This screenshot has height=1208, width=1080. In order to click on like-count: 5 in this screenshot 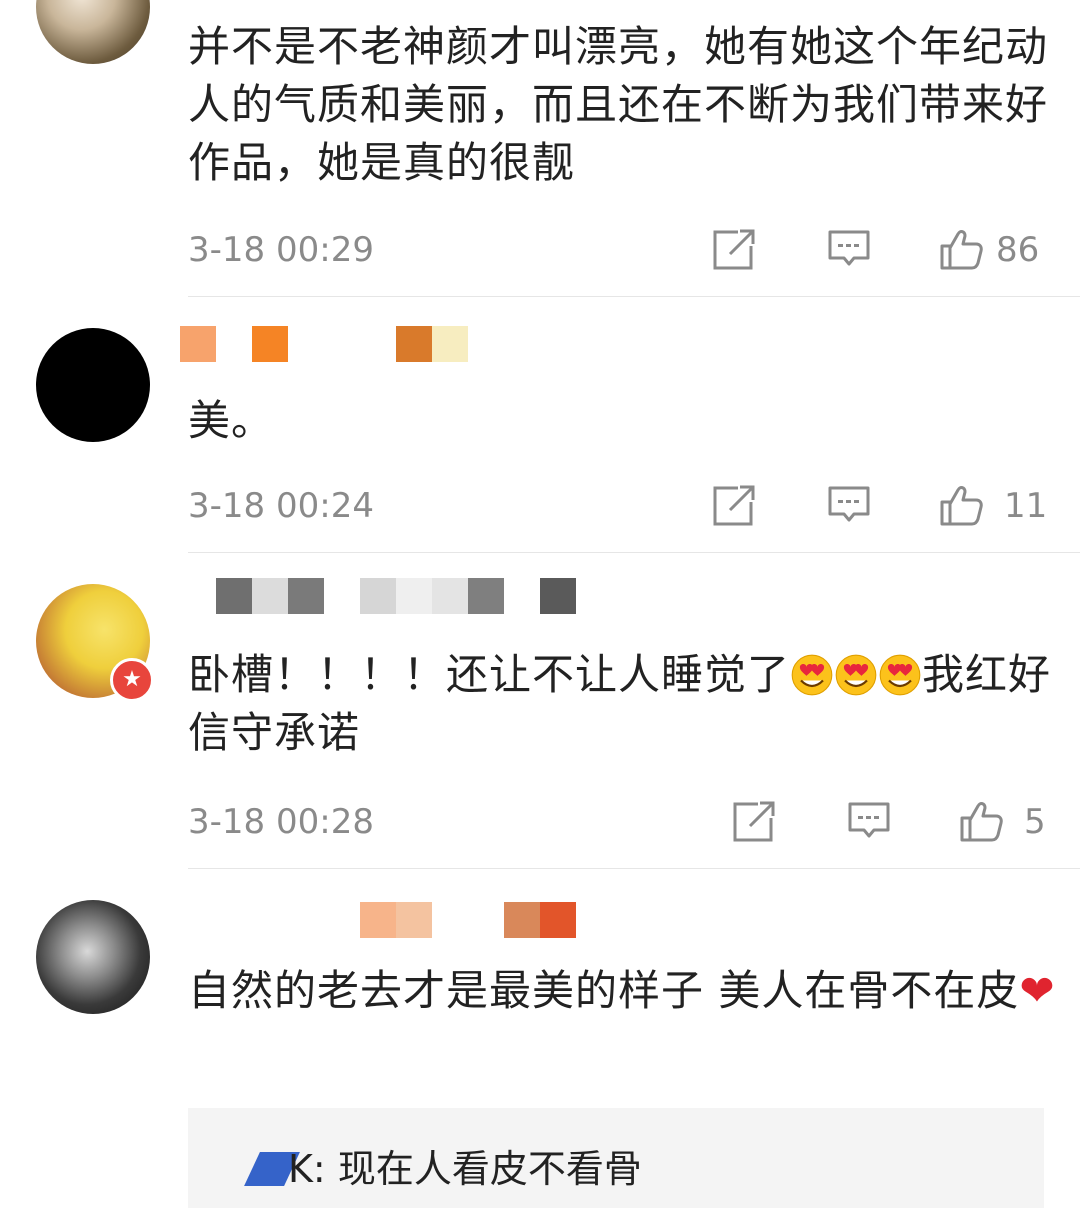, I will do `click(1035, 822)`.